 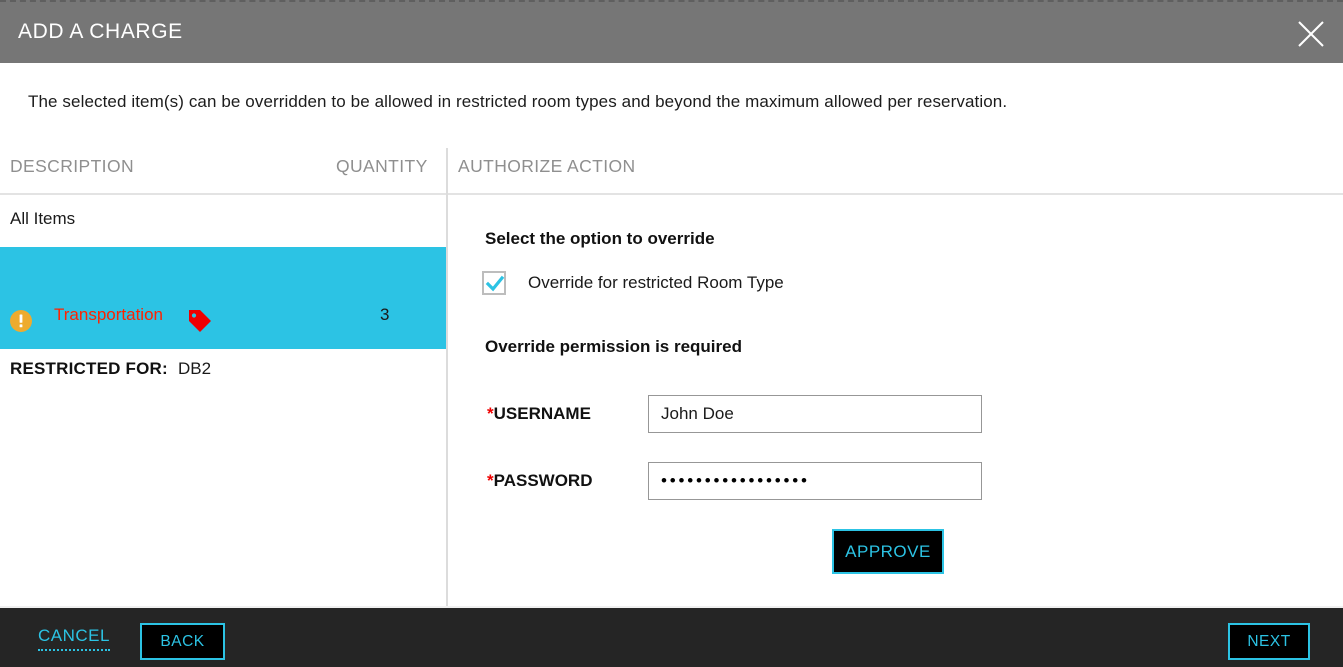 What do you see at coordinates (656, 282) in the screenshot?
I see `override-room-type-label: Override for restricted Room Type` at bounding box center [656, 282].